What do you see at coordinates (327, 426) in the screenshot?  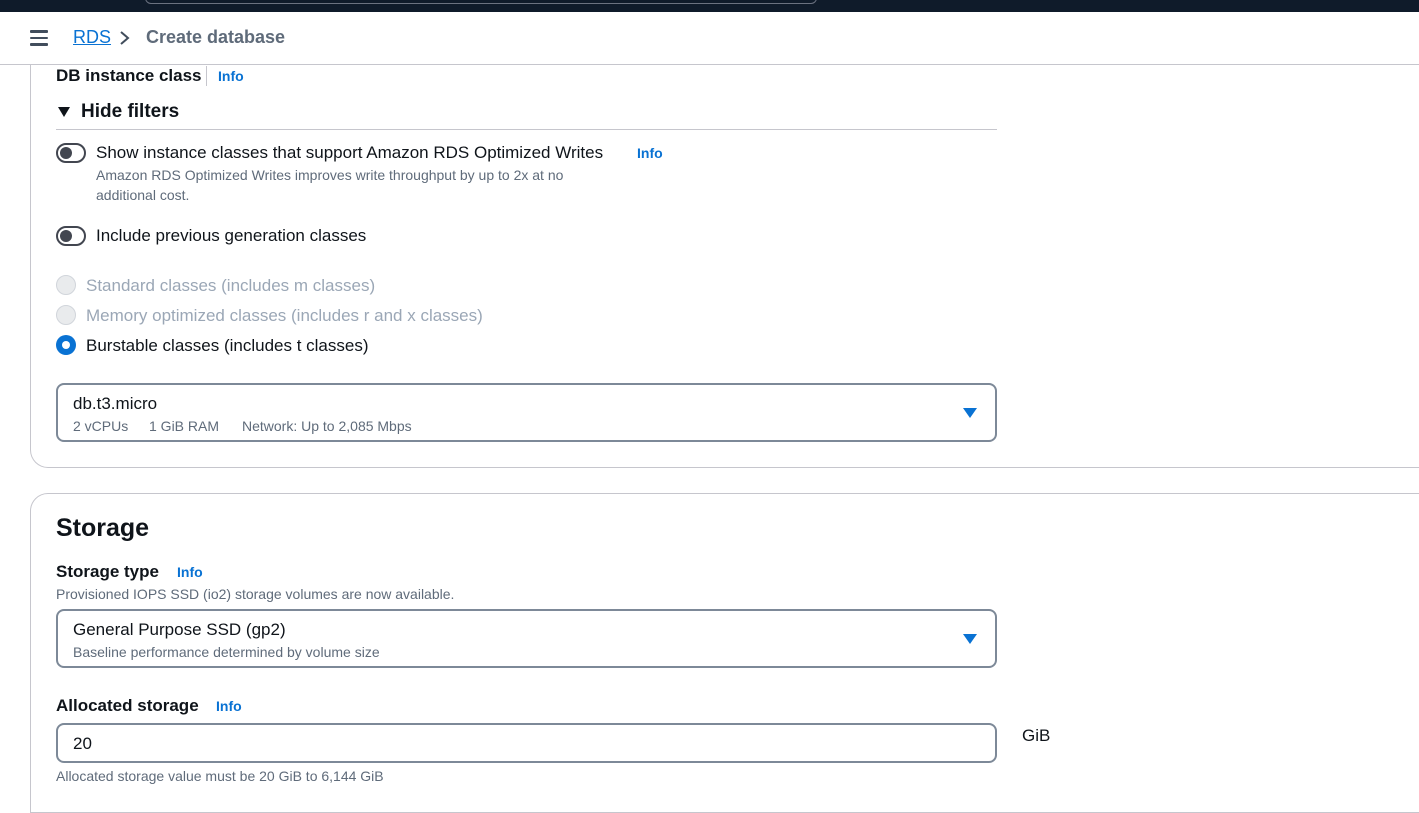 I see `instance-network: Network: Up to 2,085 Mbps` at bounding box center [327, 426].